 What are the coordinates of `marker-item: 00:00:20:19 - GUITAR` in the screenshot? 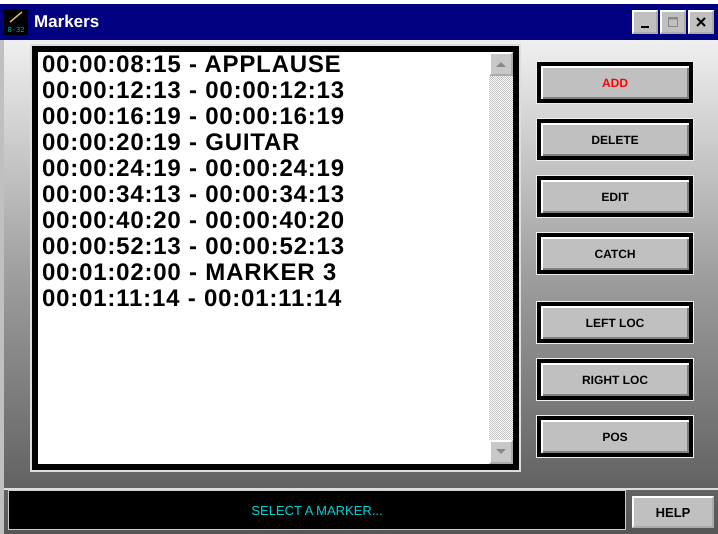 It's located at (263, 143).